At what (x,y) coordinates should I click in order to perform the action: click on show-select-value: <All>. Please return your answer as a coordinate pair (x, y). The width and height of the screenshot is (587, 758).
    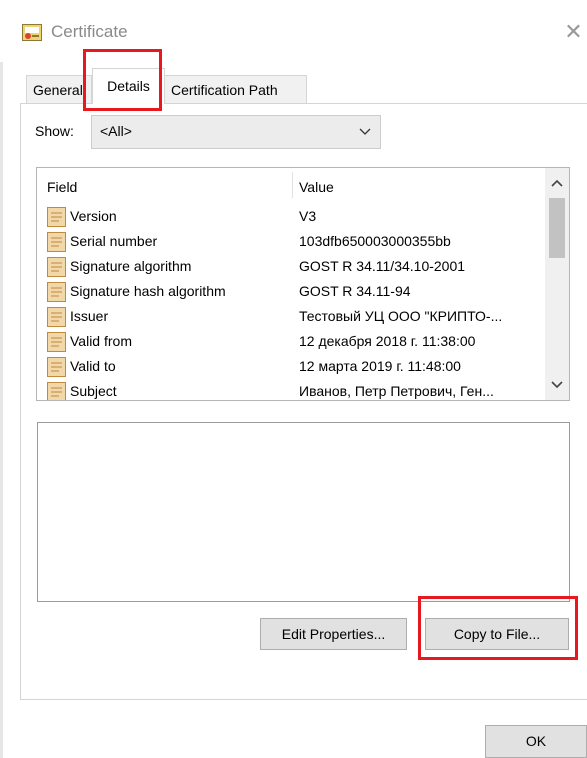
    Looking at the image, I should click on (116, 131).